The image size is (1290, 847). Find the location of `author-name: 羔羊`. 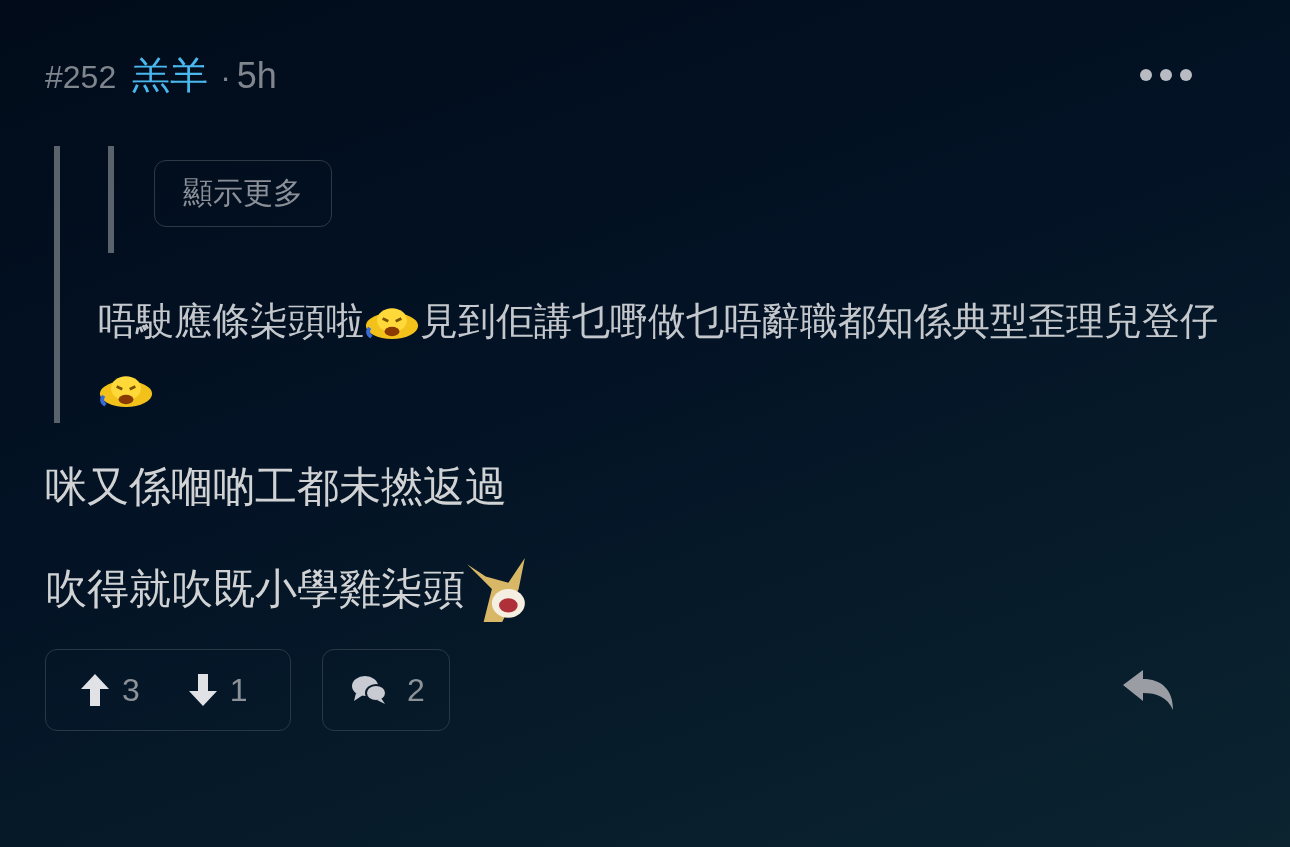

author-name: 羔羊 is located at coordinates (170, 75).